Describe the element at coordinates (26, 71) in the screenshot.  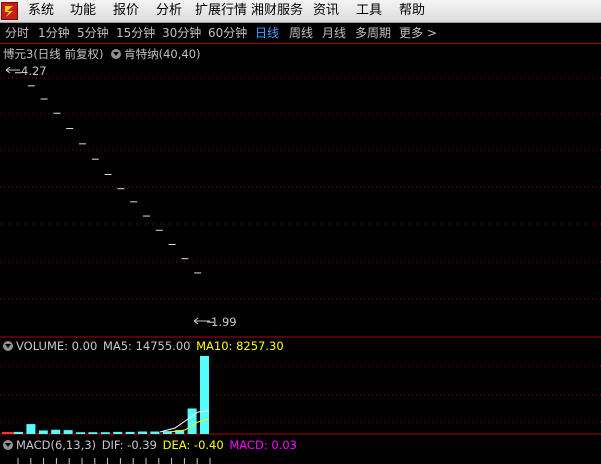
I see `high-price-label: 4.27` at that location.